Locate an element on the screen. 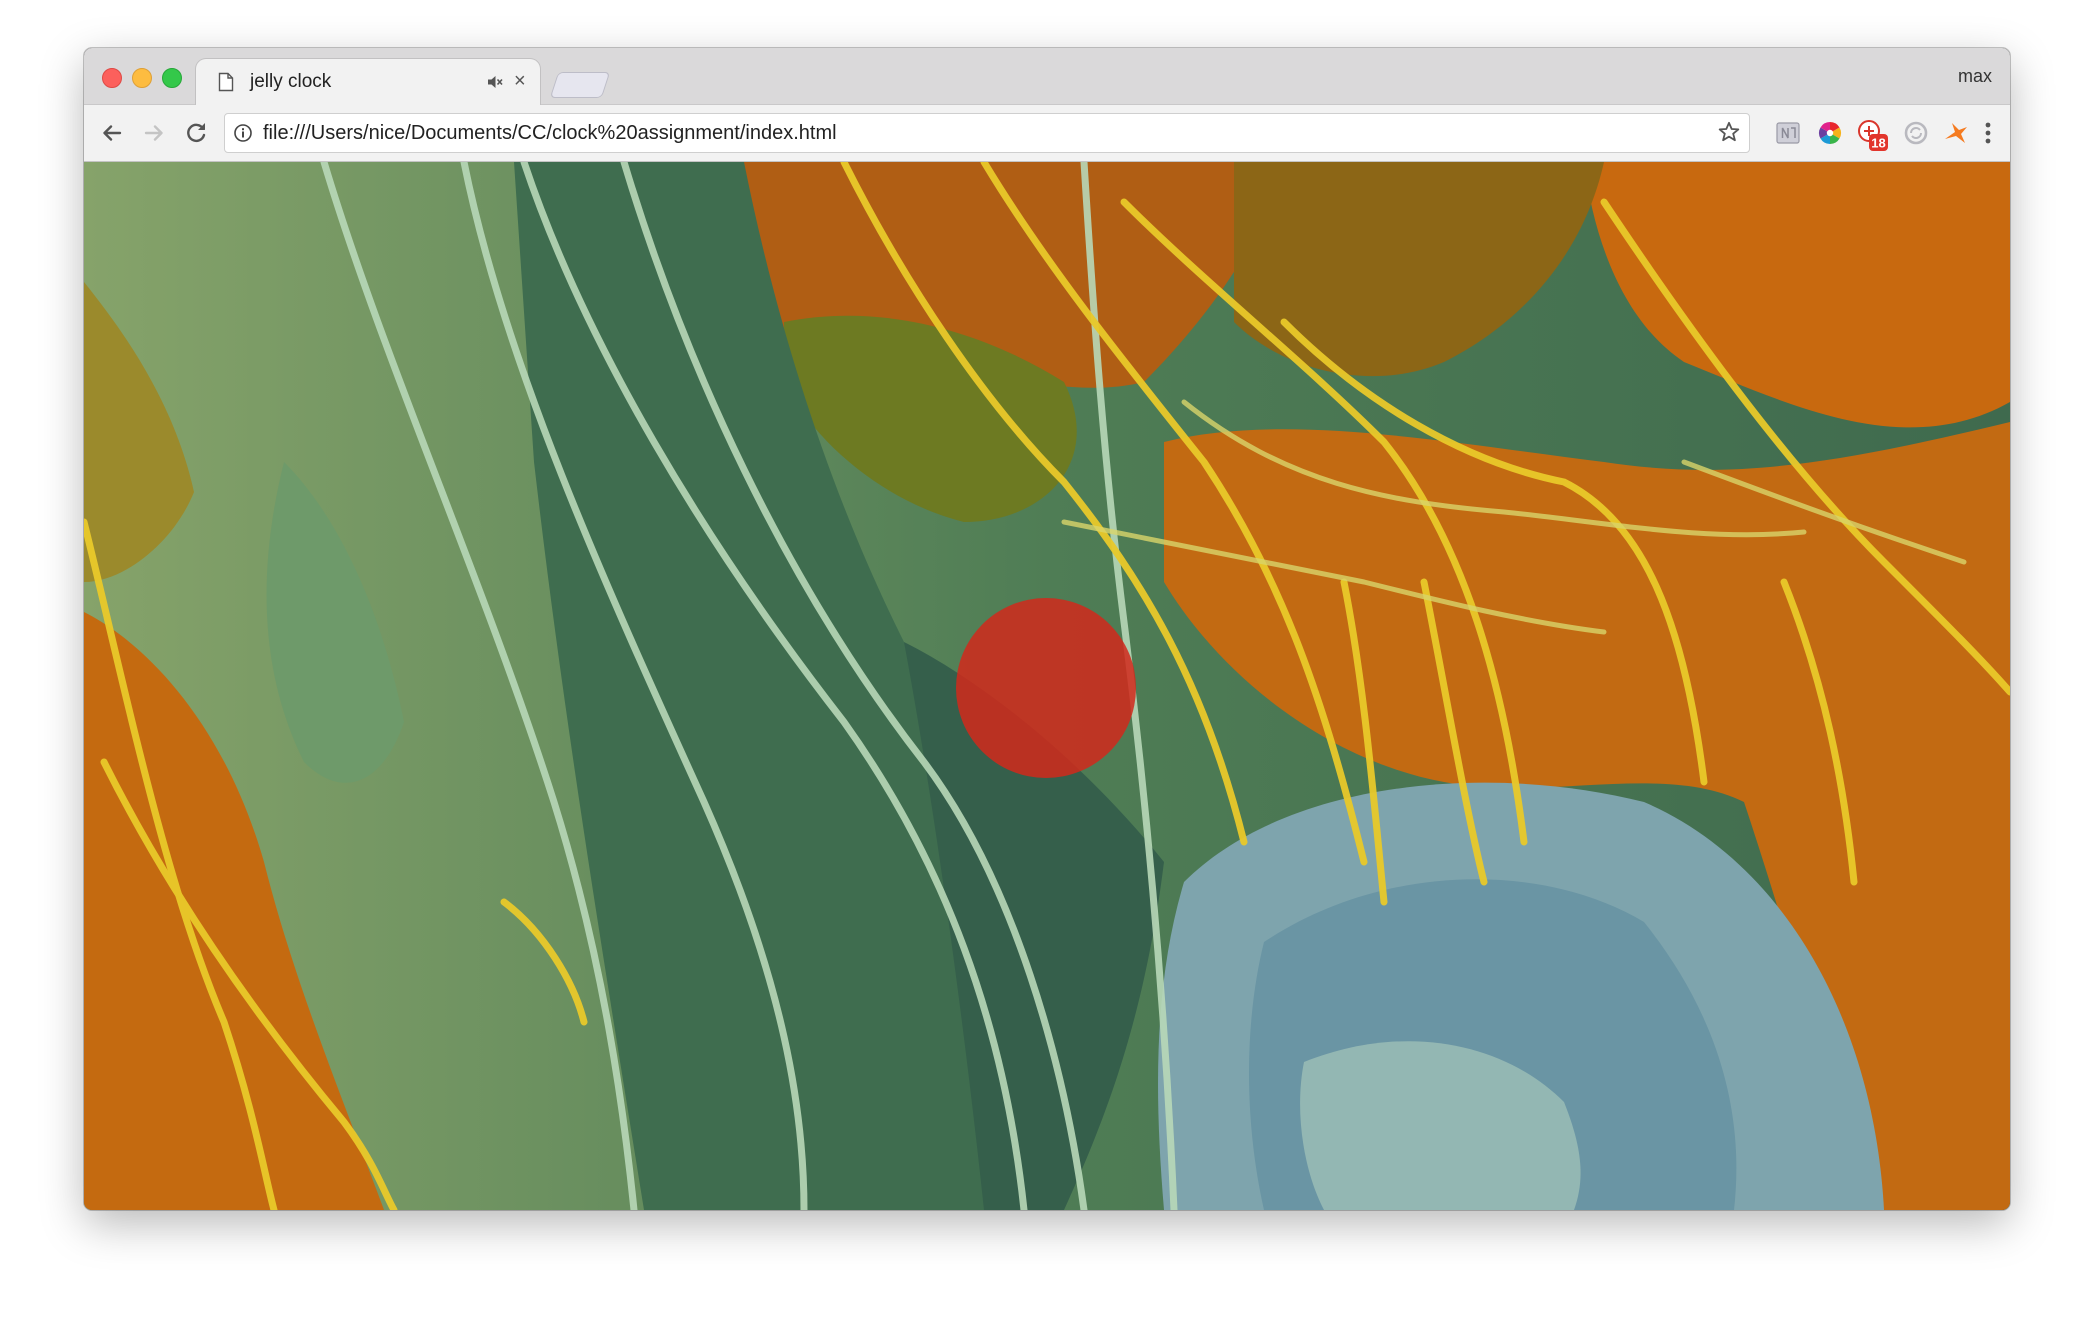  new-tab-button is located at coordinates (580, 85).